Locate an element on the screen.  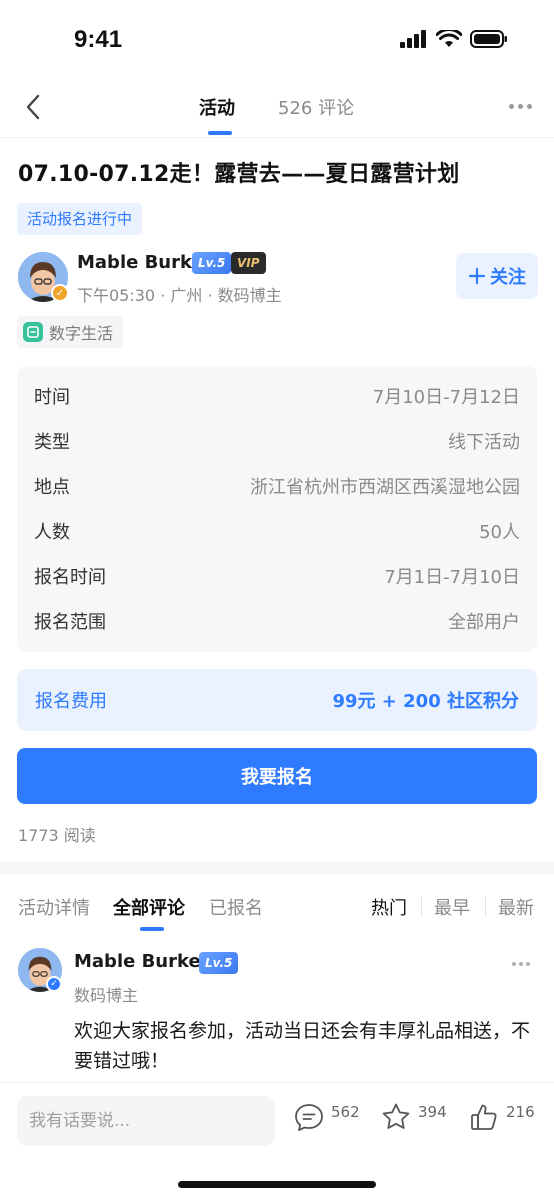
topic-icon is located at coordinates (33, 332).